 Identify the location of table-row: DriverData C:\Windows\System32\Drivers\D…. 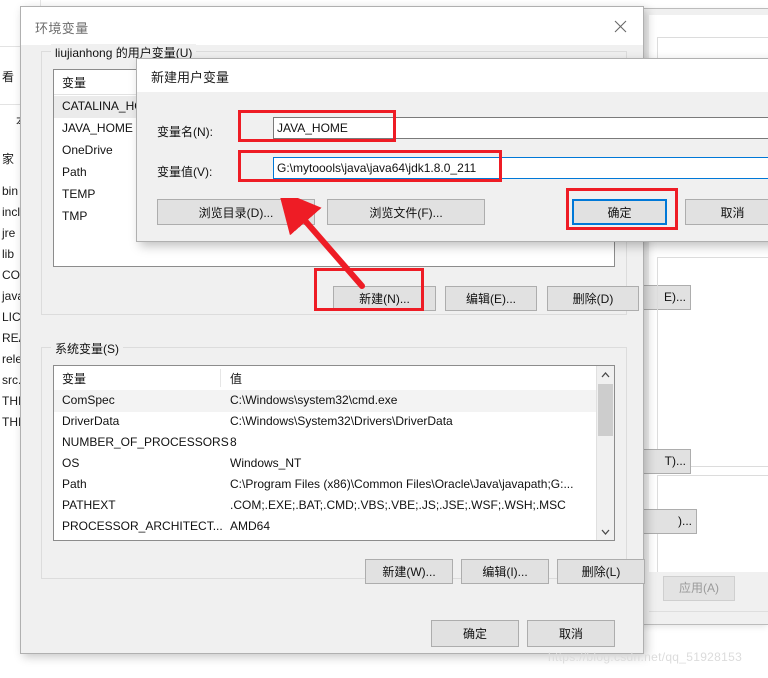
(334, 422).